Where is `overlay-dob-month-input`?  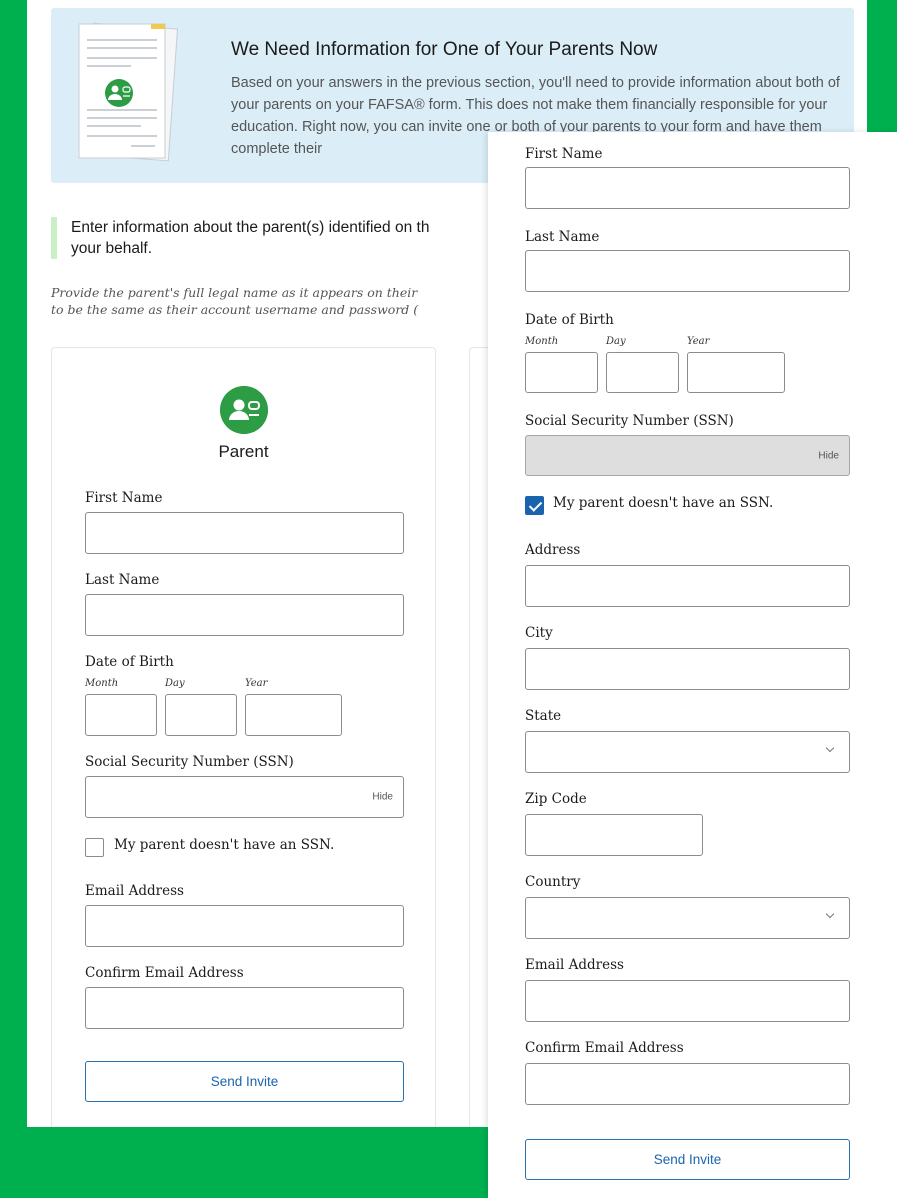
overlay-dob-month-input is located at coordinates (561, 372).